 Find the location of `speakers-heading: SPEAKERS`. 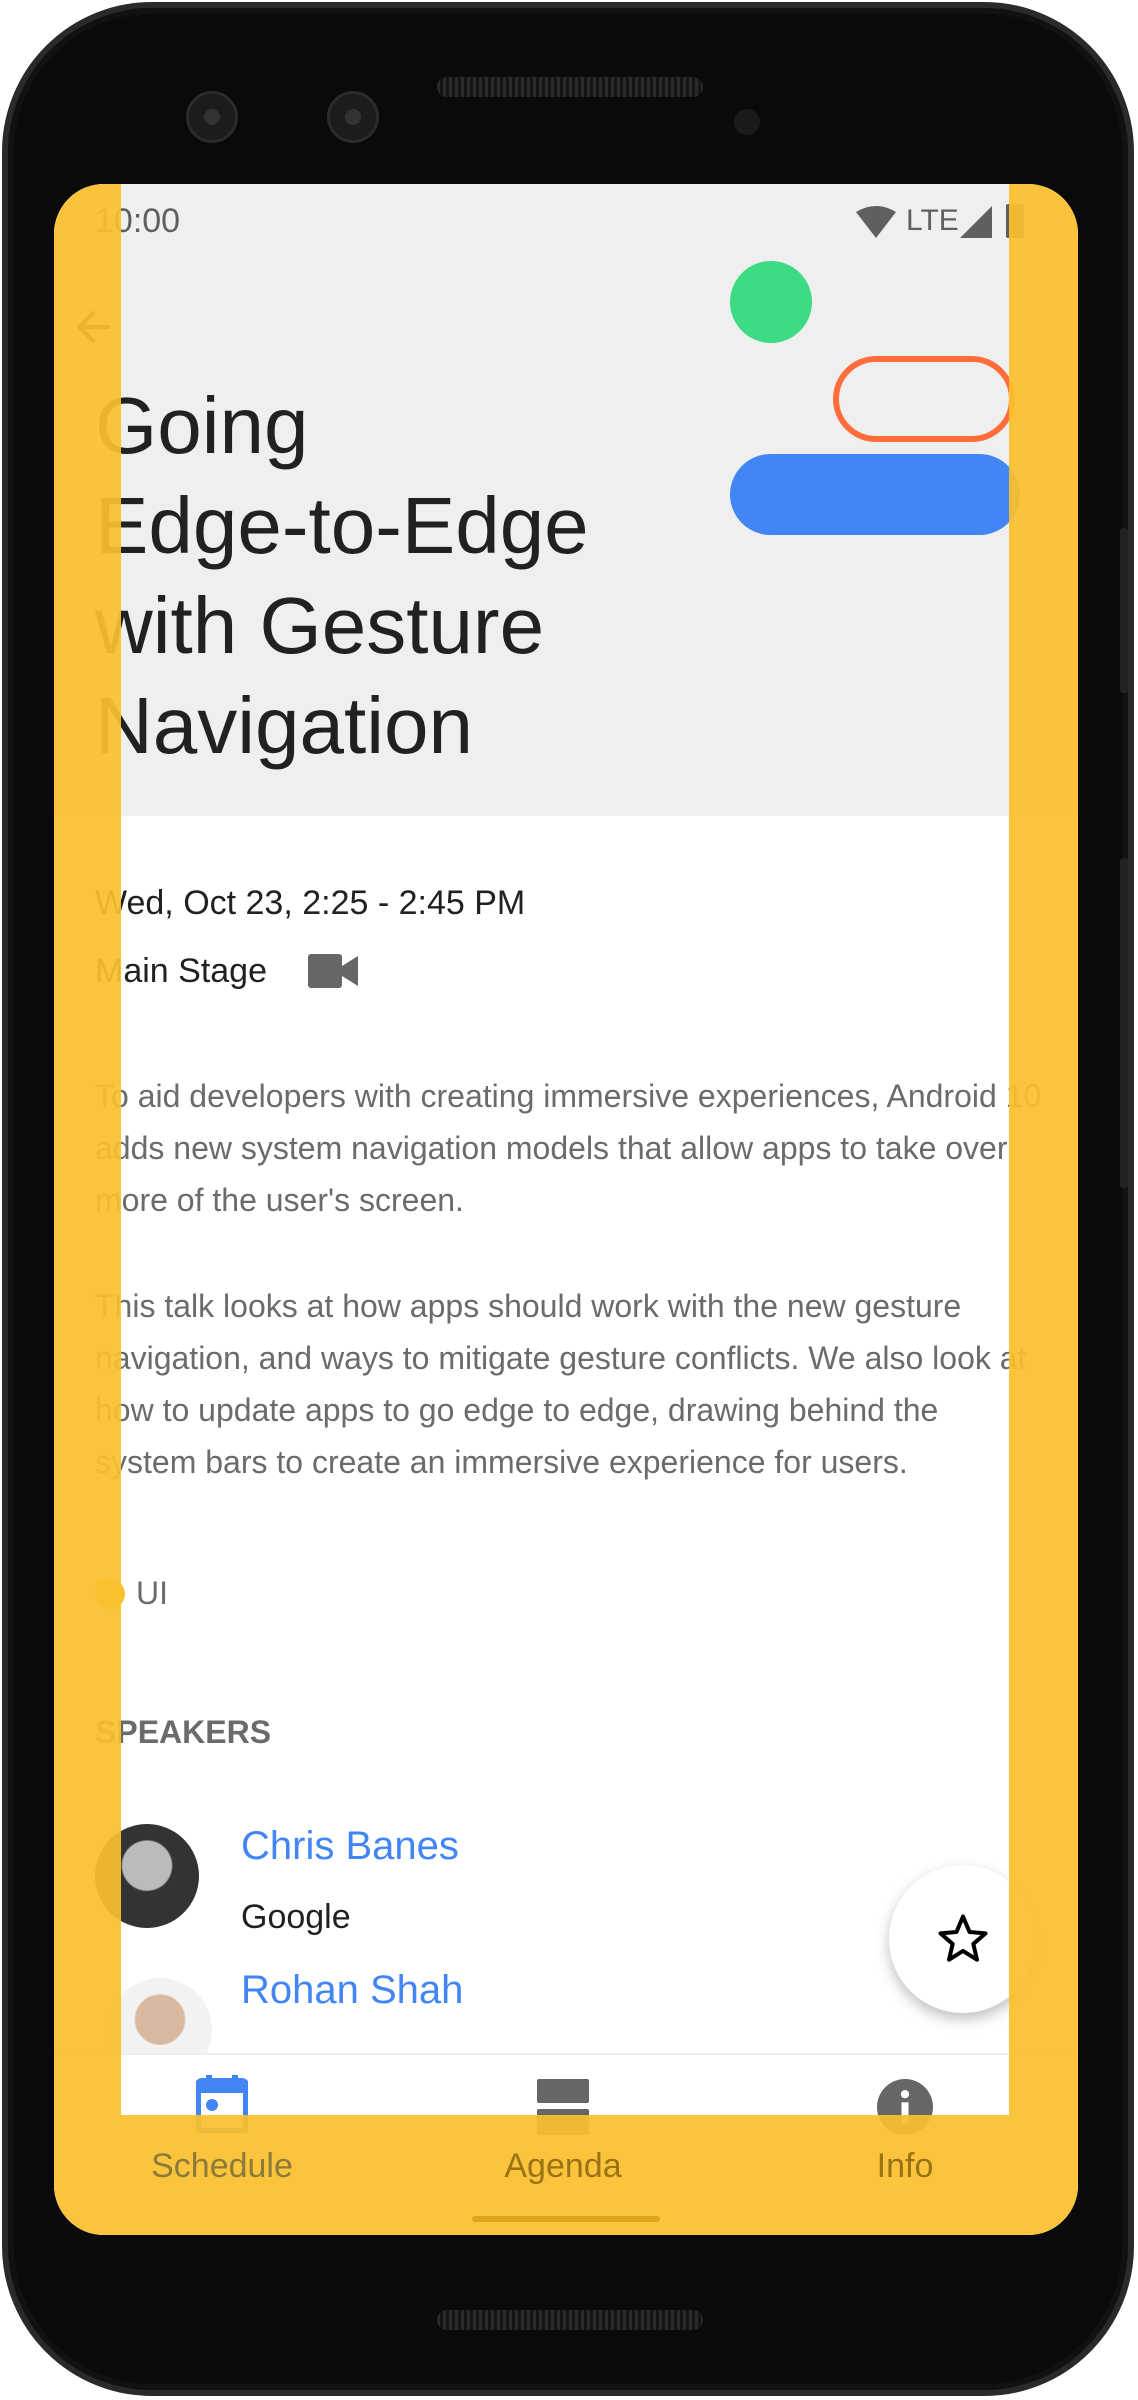

speakers-heading: SPEAKERS is located at coordinates (183, 1732).